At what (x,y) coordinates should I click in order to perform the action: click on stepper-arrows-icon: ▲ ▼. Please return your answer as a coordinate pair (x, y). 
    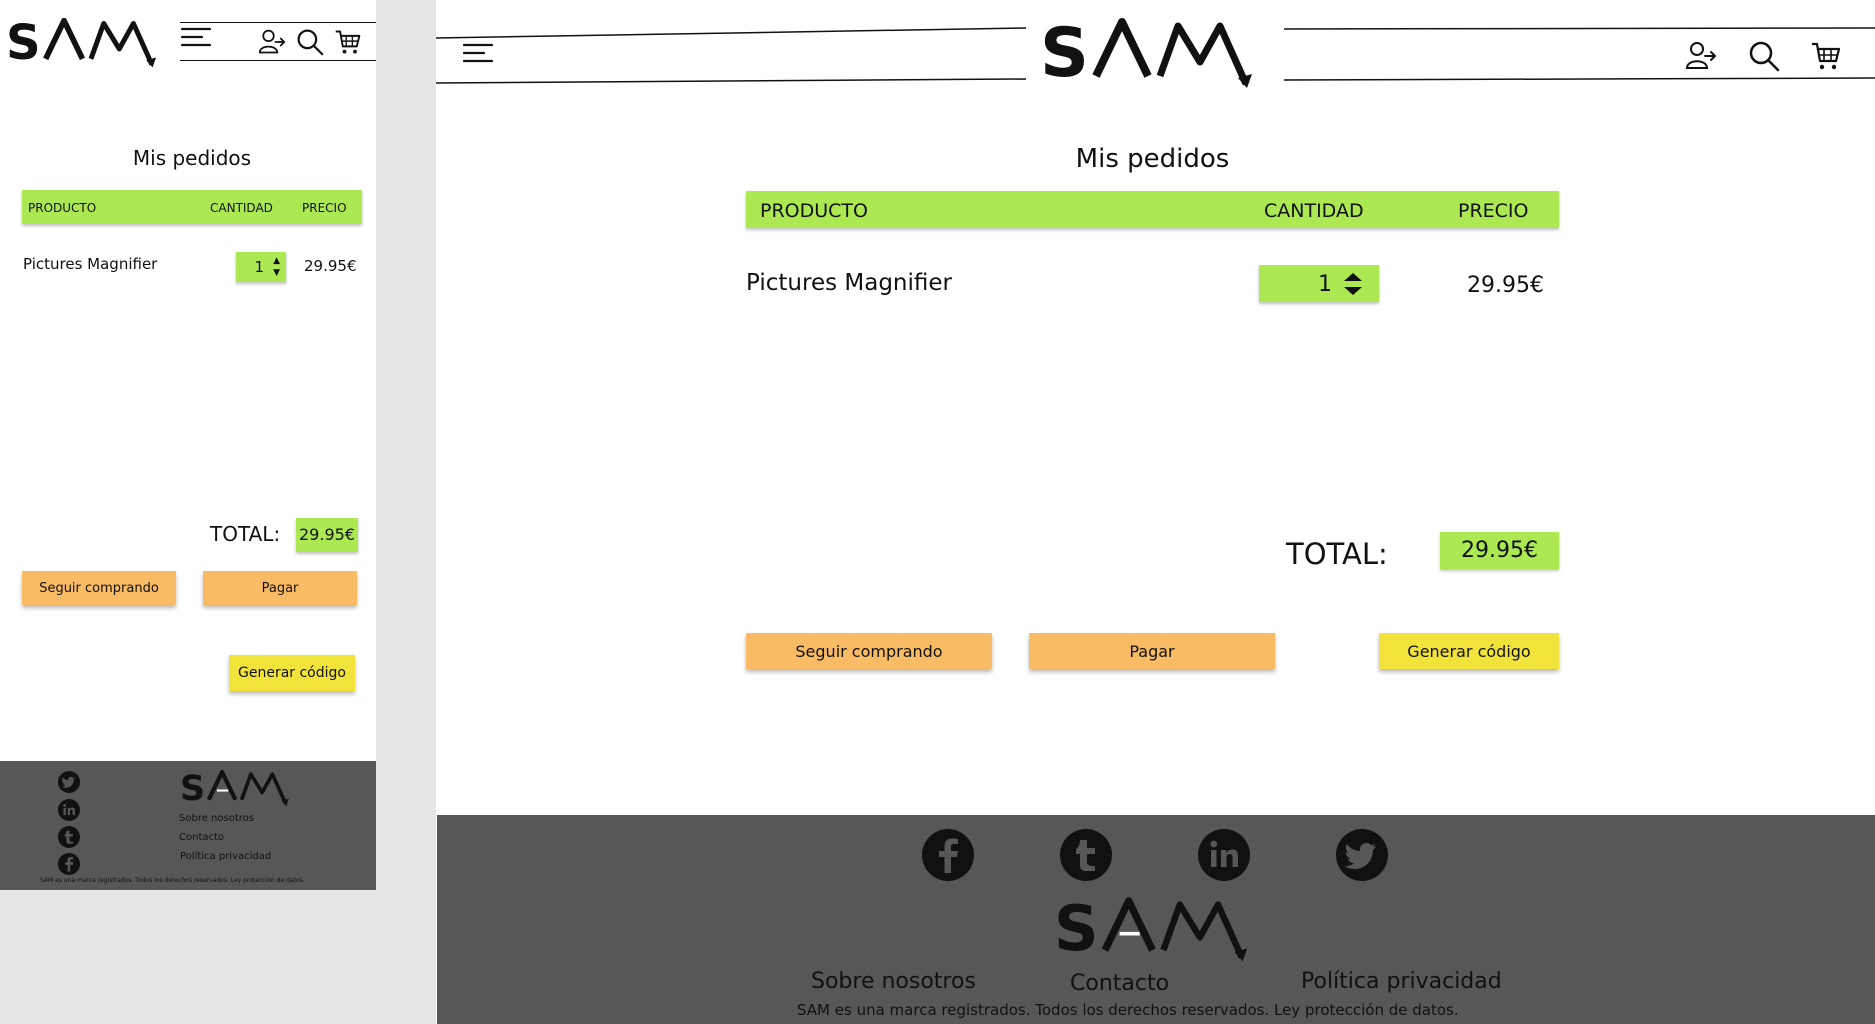
    Looking at the image, I should click on (276, 267).